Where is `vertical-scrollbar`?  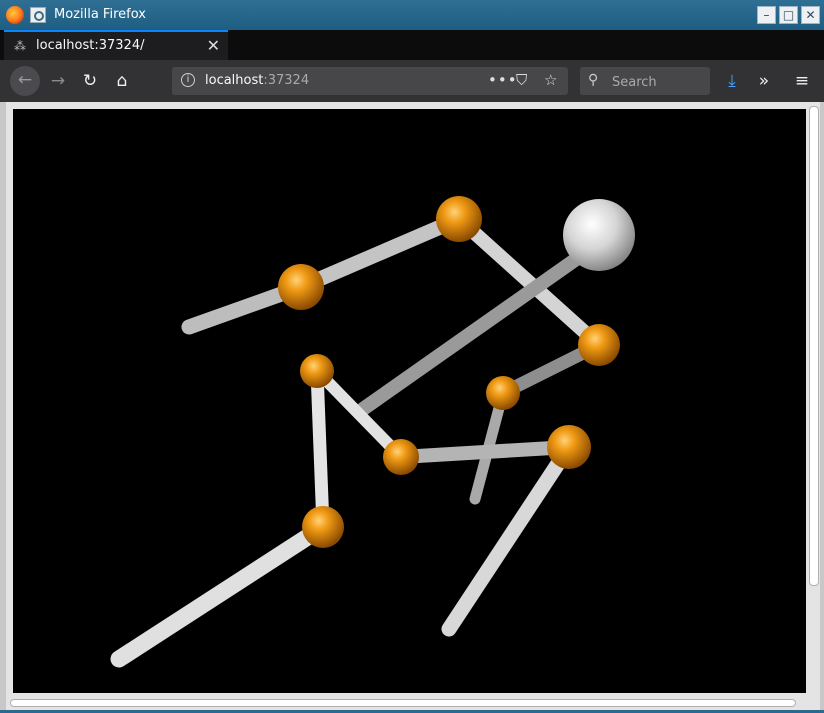
vertical-scrollbar is located at coordinates (813, 398).